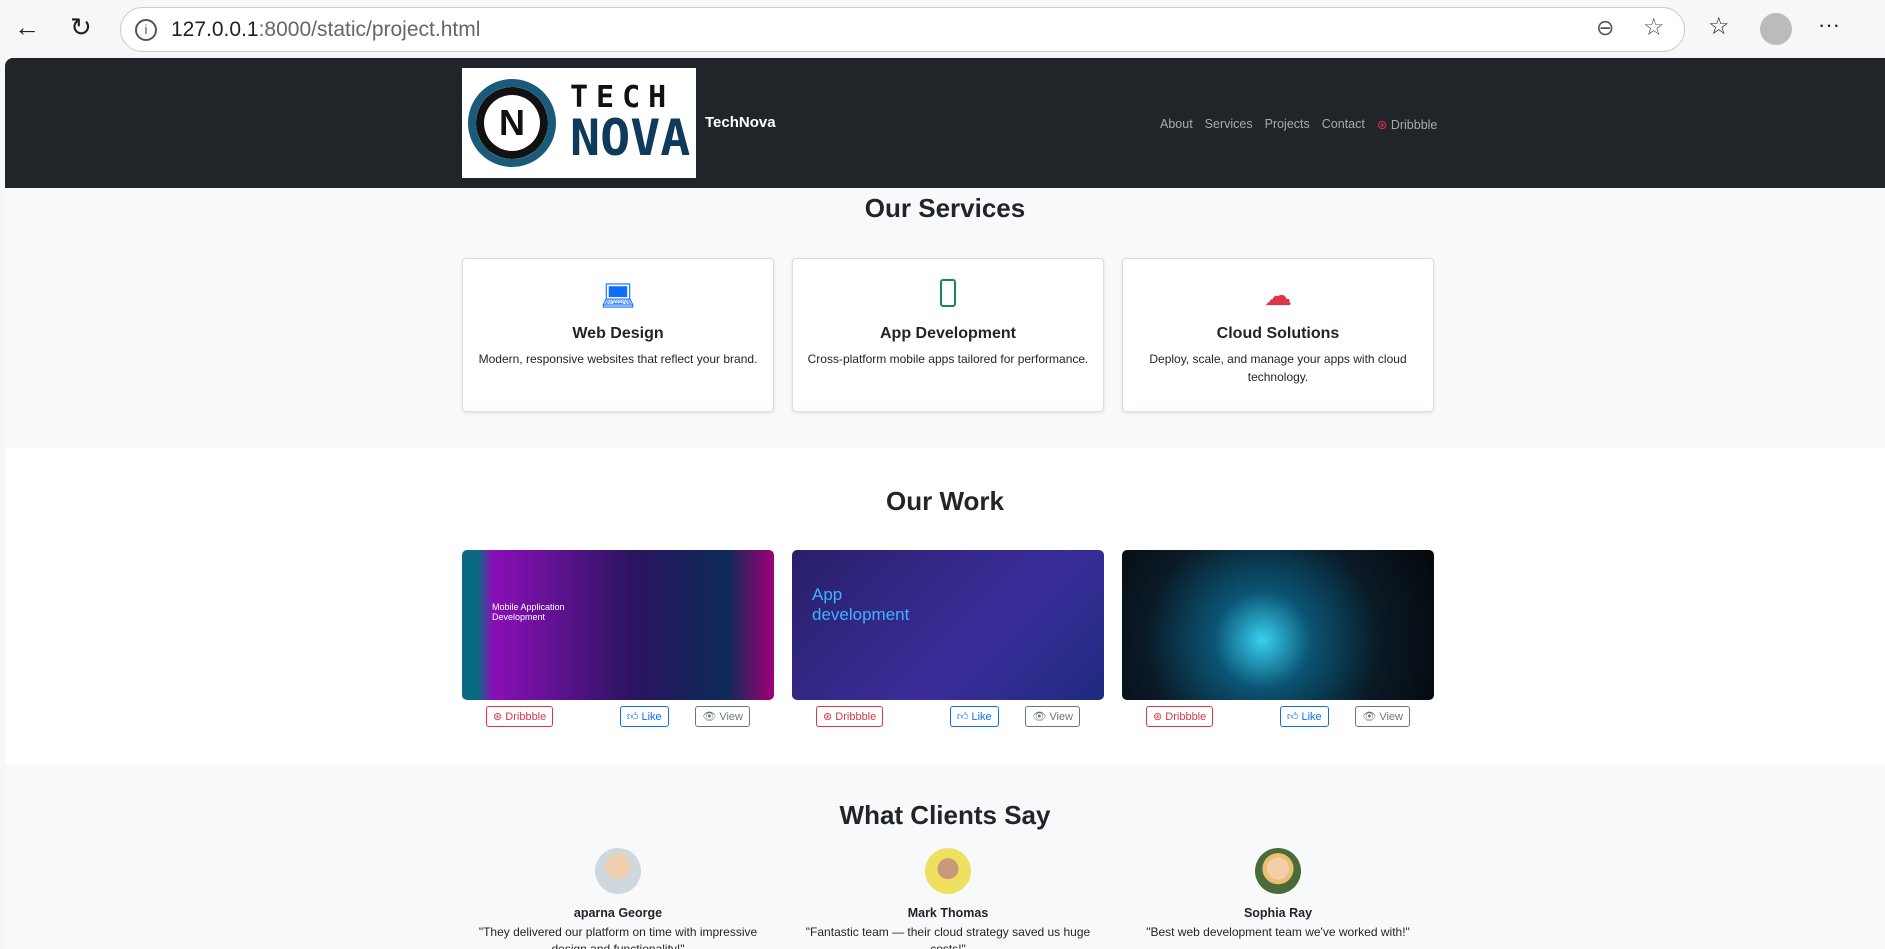 Image resolution: width=1885 pixels, height=949 pixels. Describe the element at coordinates (618, 913) in the screenshot. I see `client-name: aparna George` at that location.